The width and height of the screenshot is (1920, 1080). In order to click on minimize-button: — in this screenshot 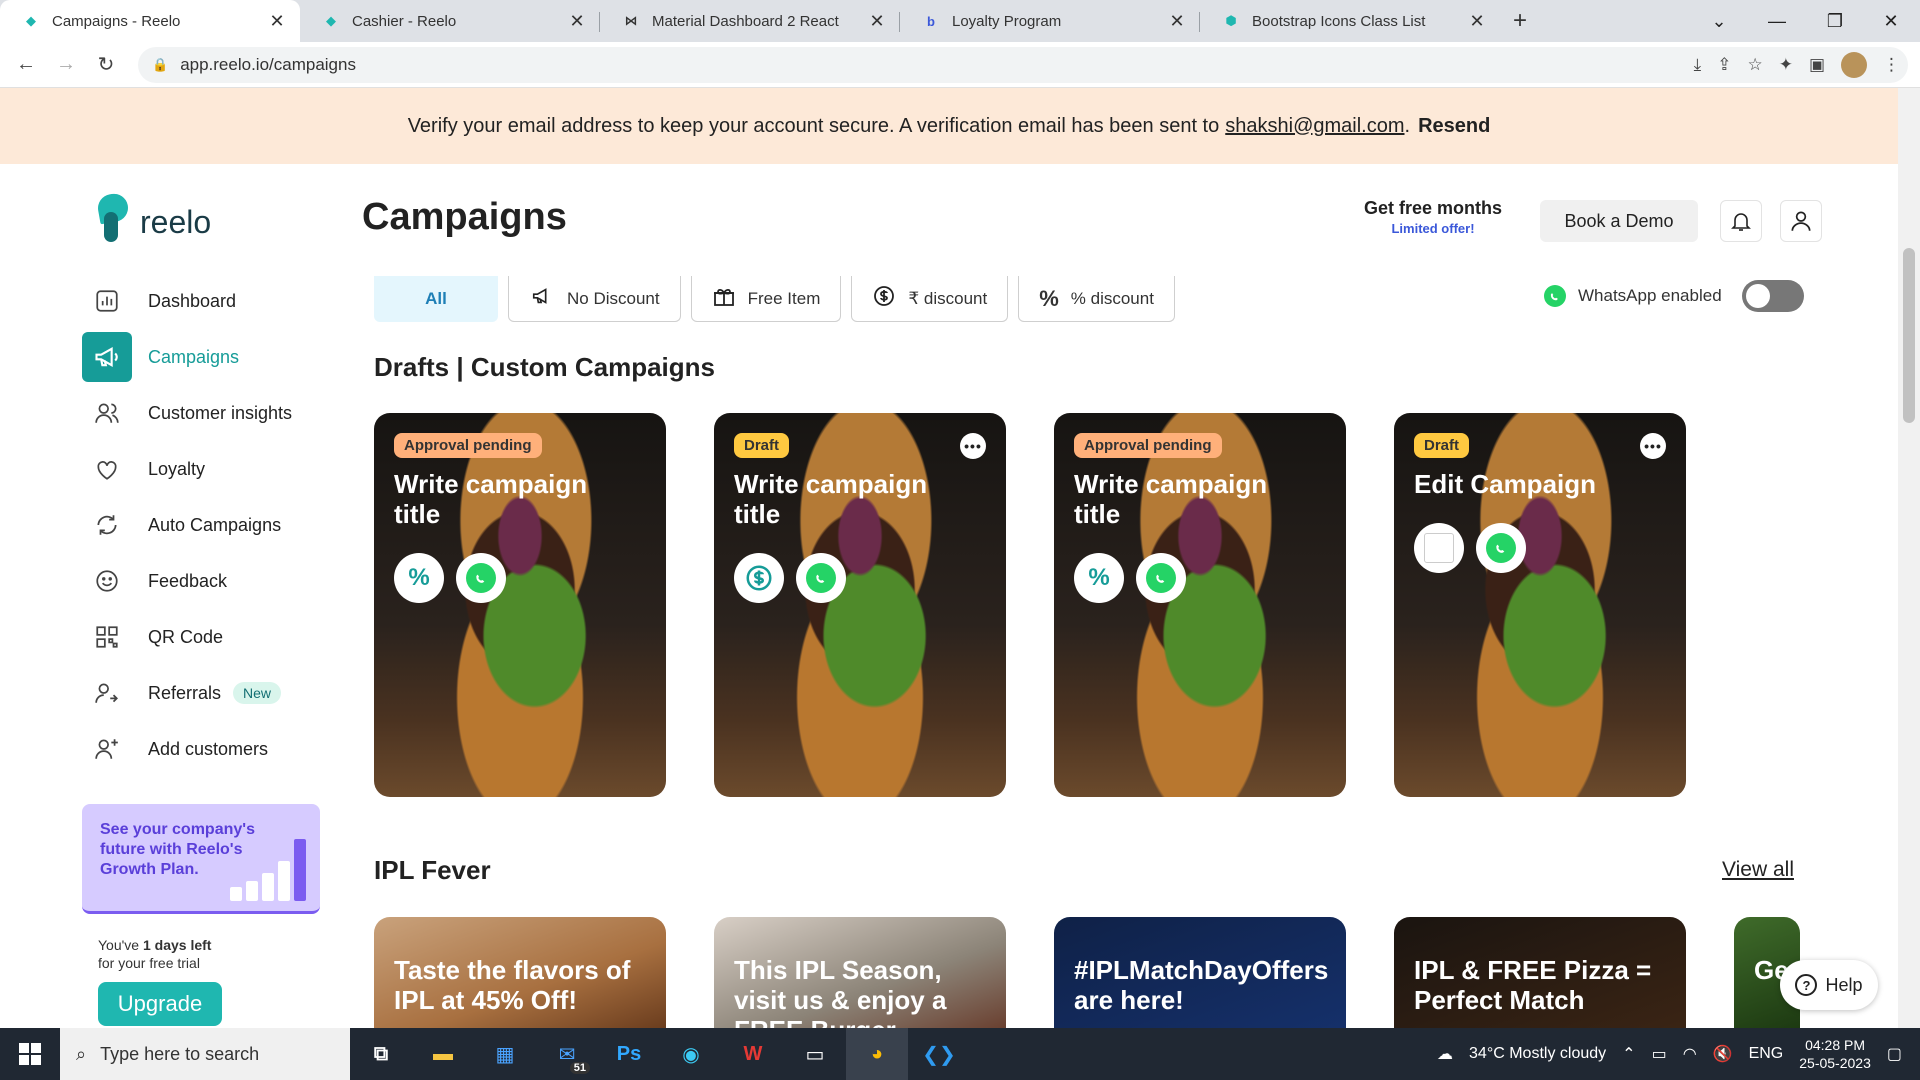, I will do `click(1777, 21)`.